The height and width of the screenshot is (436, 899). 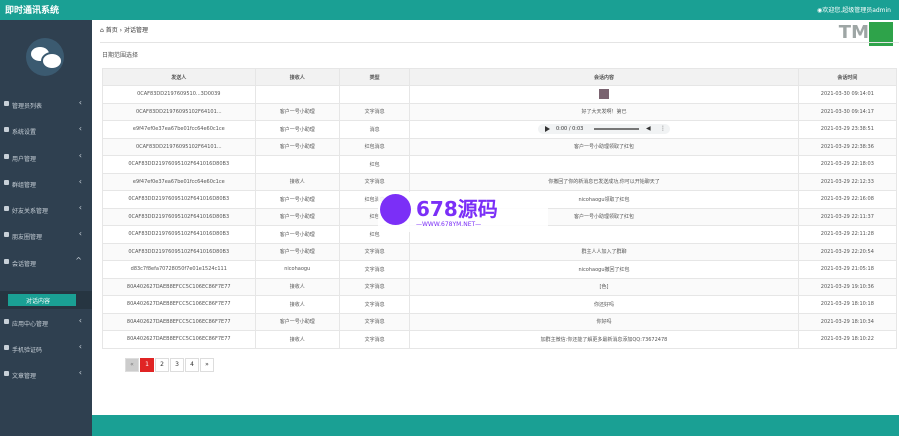 I want to click on breadcrumb-current: 对话管理, so click(x=136, y=30).